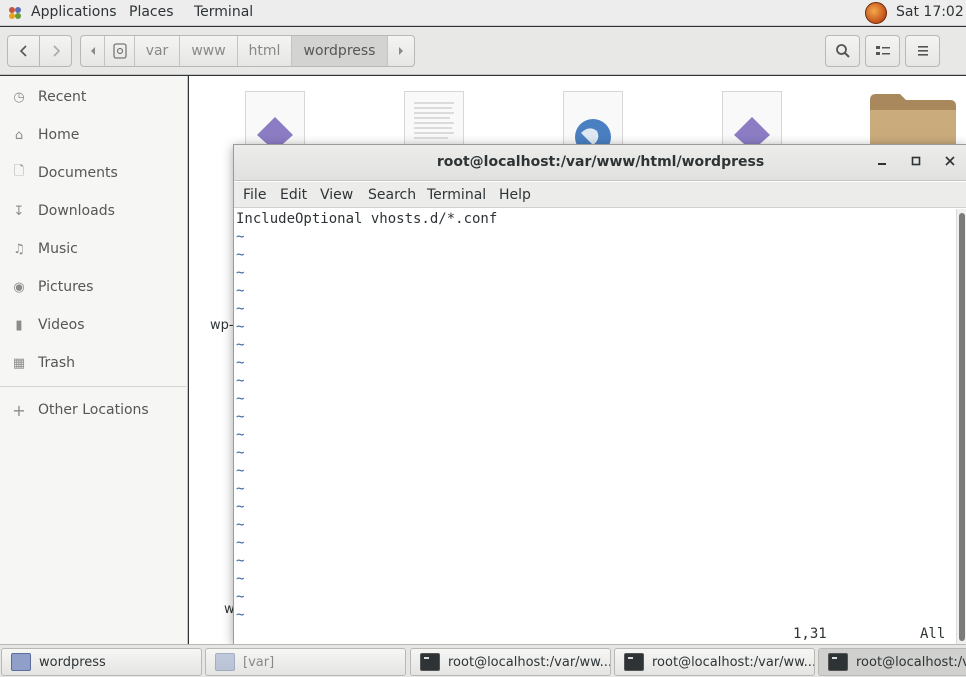  Describe the element at coordinates (209, 51) in the screenshot. I see `breadcrumb-www: www` at that location.